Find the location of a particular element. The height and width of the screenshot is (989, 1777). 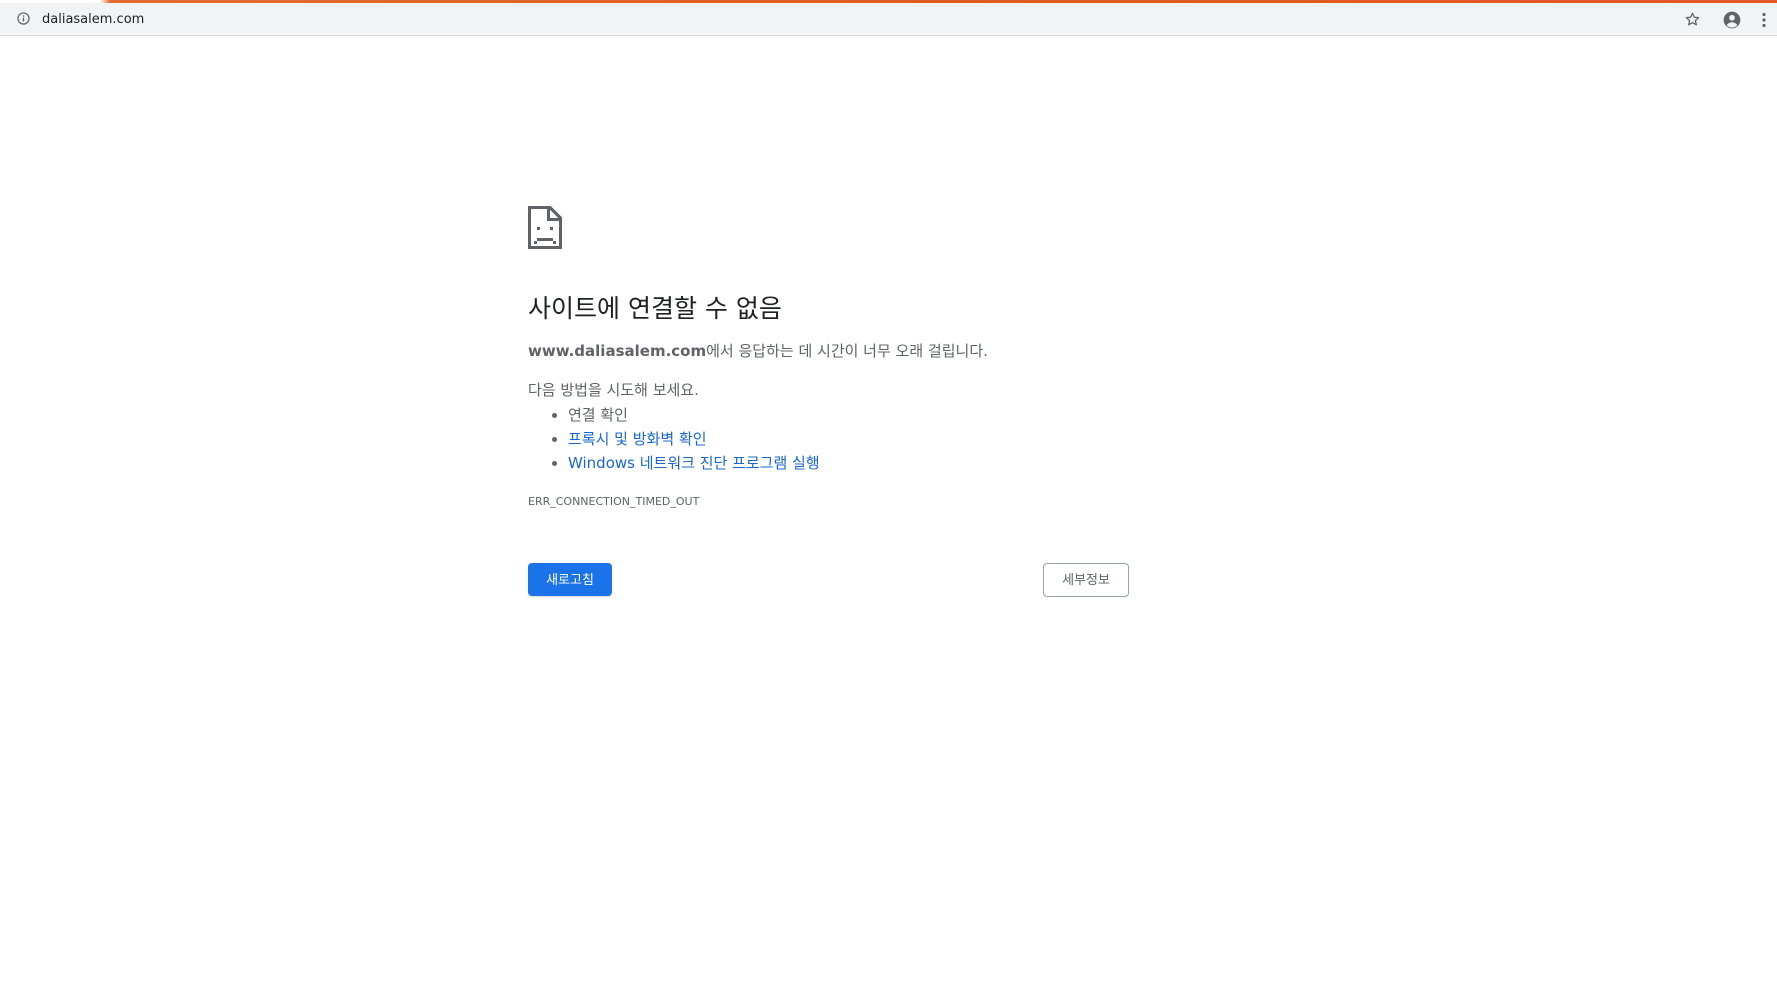

vertical-dots-icon is located at coordinates (1764, 20).